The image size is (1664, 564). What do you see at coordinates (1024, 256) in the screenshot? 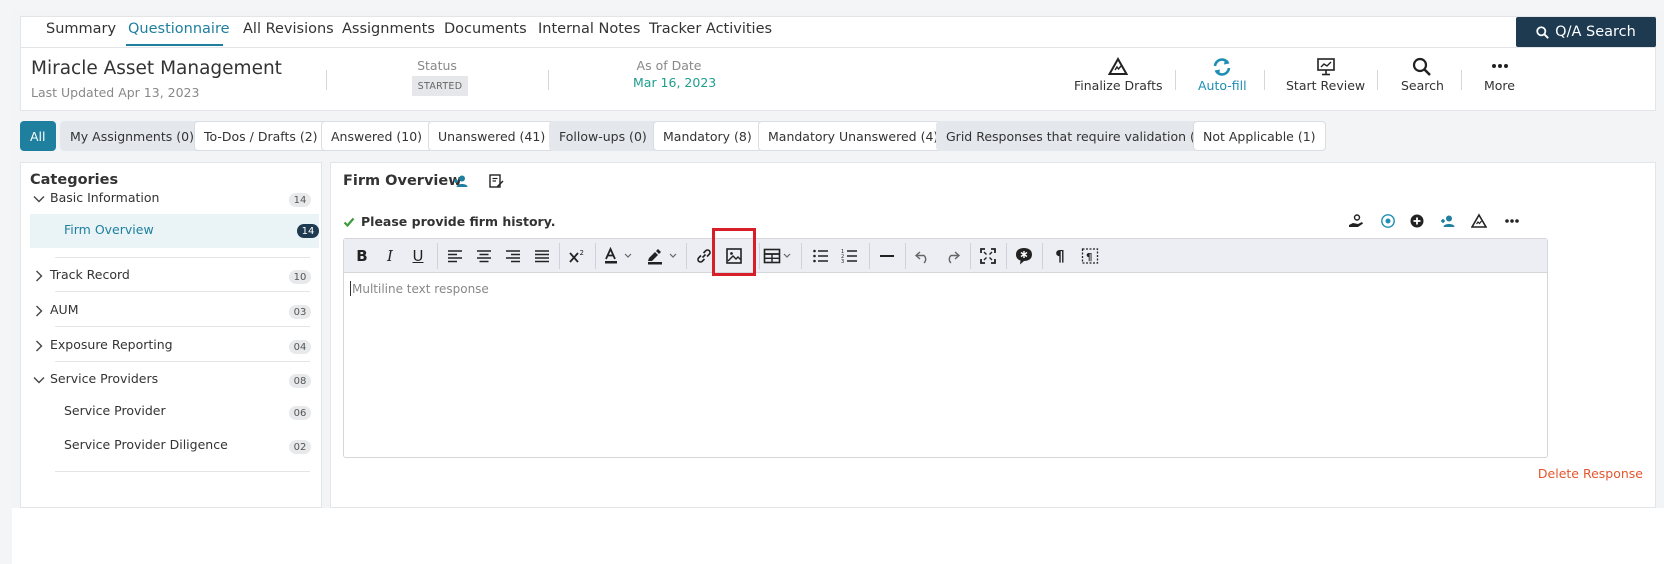
I see `special-character-icon` at bounding box center [1024, 256].